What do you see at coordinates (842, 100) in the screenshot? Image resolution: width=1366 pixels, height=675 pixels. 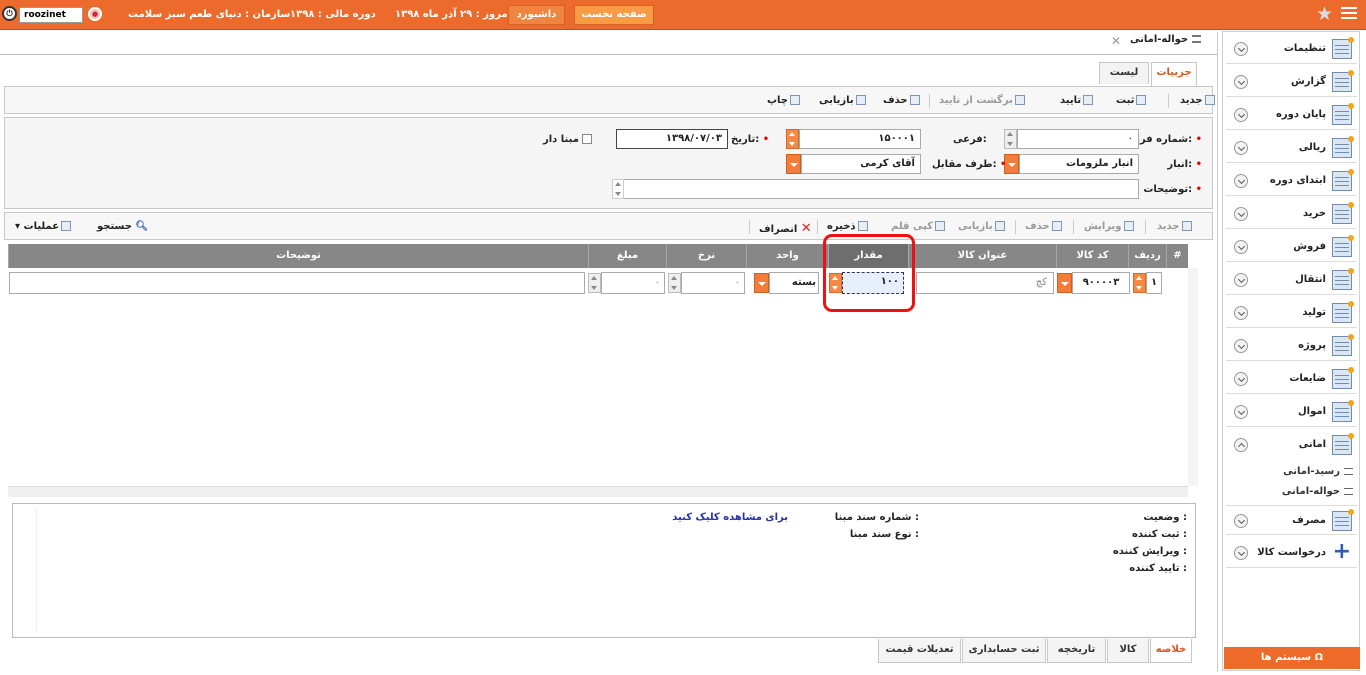 I see `refresh-button: بازیابی` at bounding box center [842, 100].